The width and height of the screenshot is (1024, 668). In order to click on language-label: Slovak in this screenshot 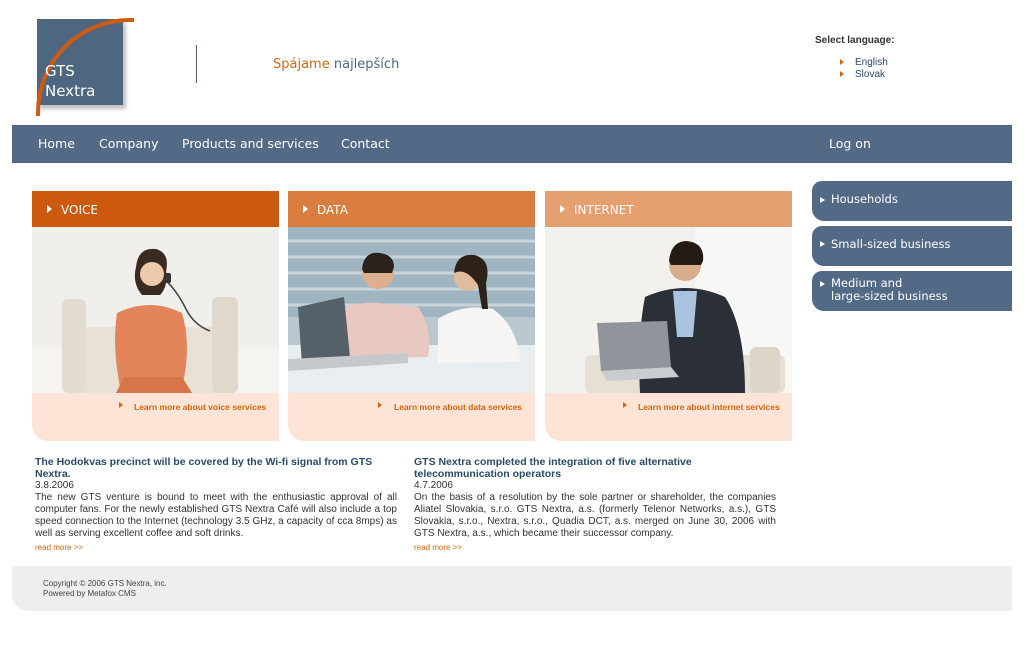, I will do `click(870, 74)`.